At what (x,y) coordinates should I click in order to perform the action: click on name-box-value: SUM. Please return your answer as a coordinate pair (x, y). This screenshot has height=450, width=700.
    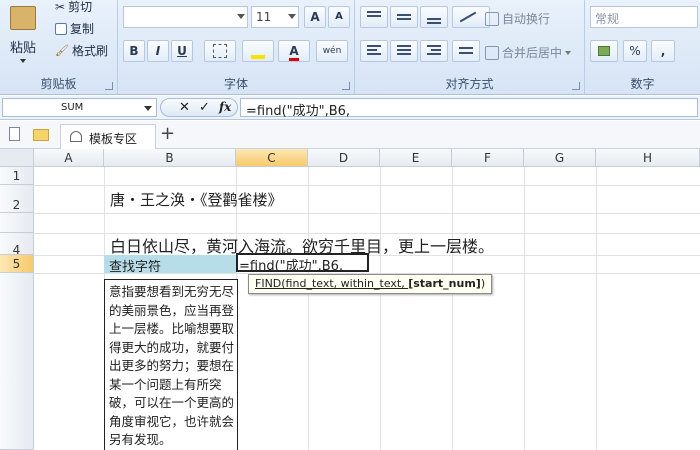
    Looking at the image, I should click on (72, 107).